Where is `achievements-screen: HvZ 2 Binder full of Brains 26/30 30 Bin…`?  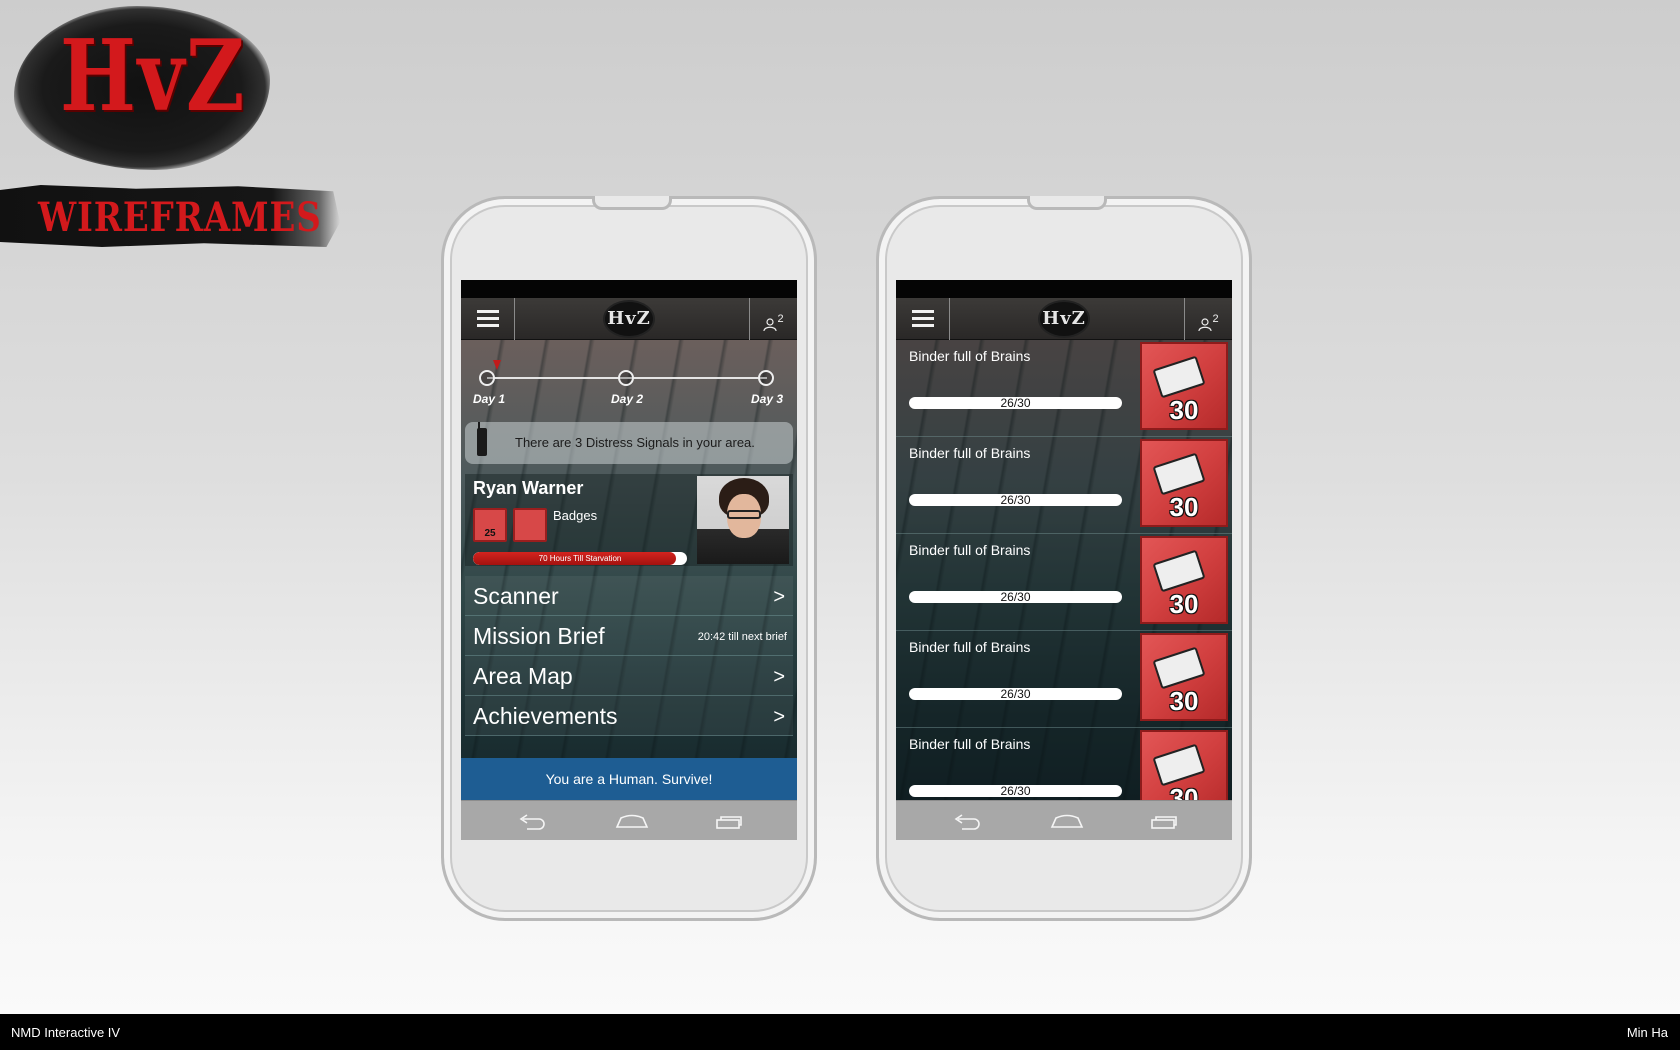 achievements-screen: HvZ 2 Binder full of Brains 26/30 30 Bin… is located at coordinates (1064, 560).